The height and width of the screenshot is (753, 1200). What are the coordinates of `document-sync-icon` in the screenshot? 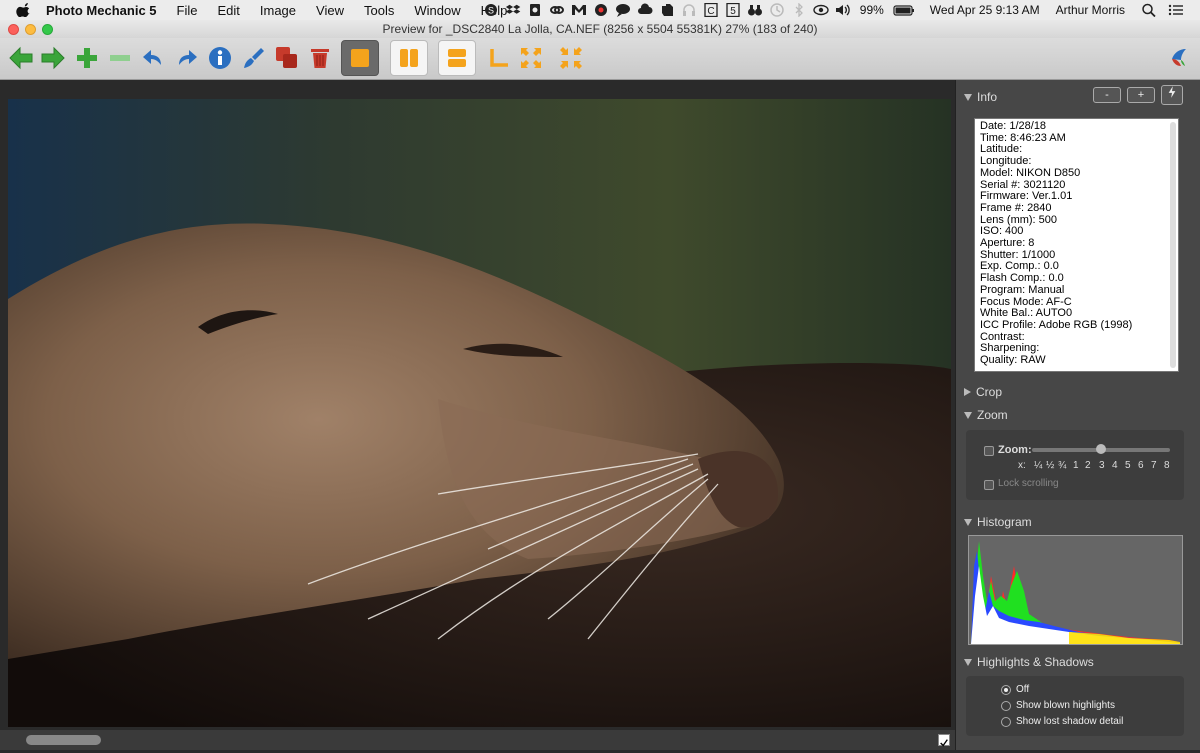 It's located at (535, 10).